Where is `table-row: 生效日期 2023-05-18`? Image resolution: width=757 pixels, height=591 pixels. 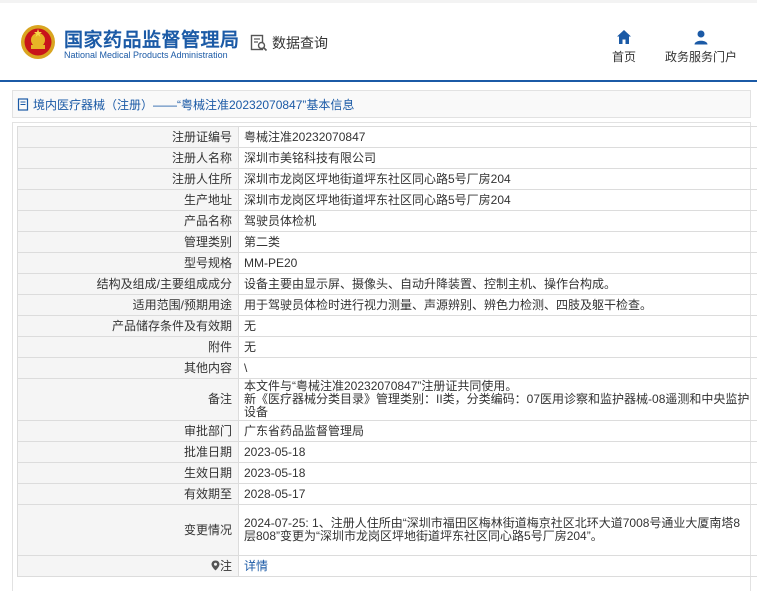
table-row: 生效日期 2023-05-18 is located at coordinates (387, 473).